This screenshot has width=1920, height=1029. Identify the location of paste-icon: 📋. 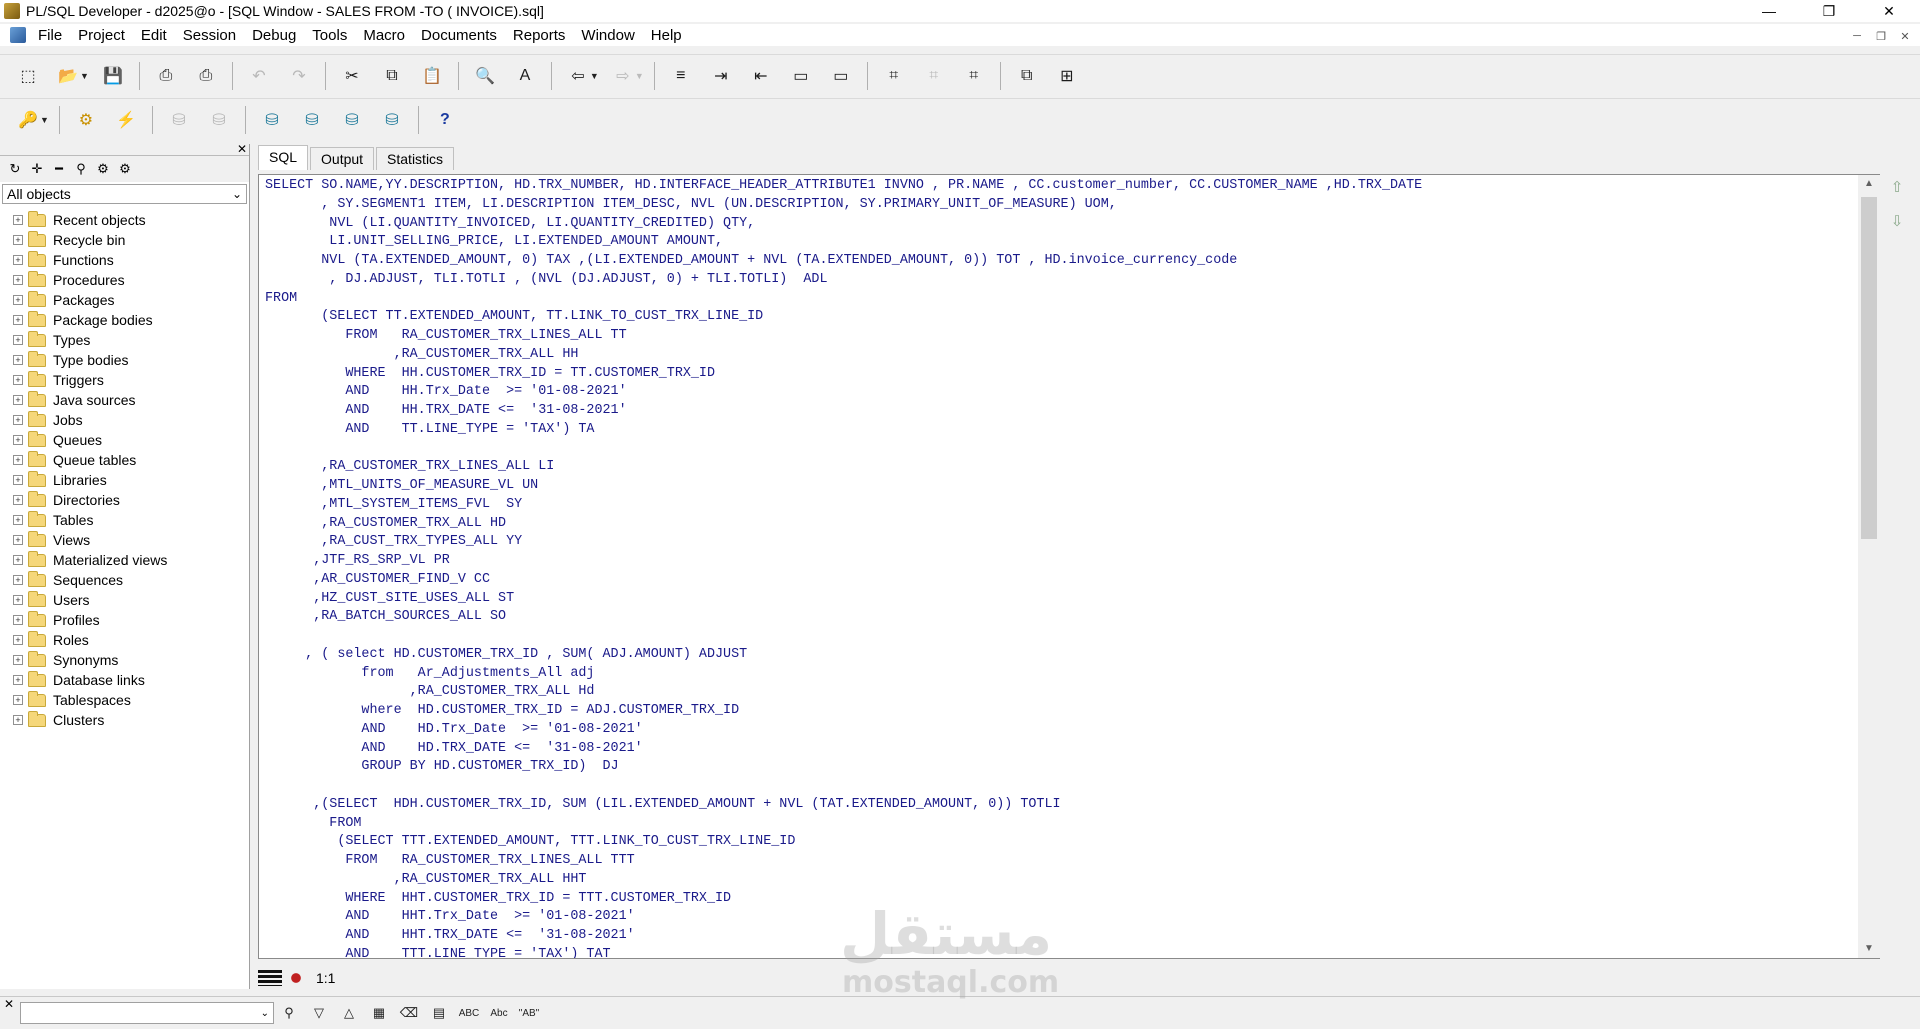
(432, 76).